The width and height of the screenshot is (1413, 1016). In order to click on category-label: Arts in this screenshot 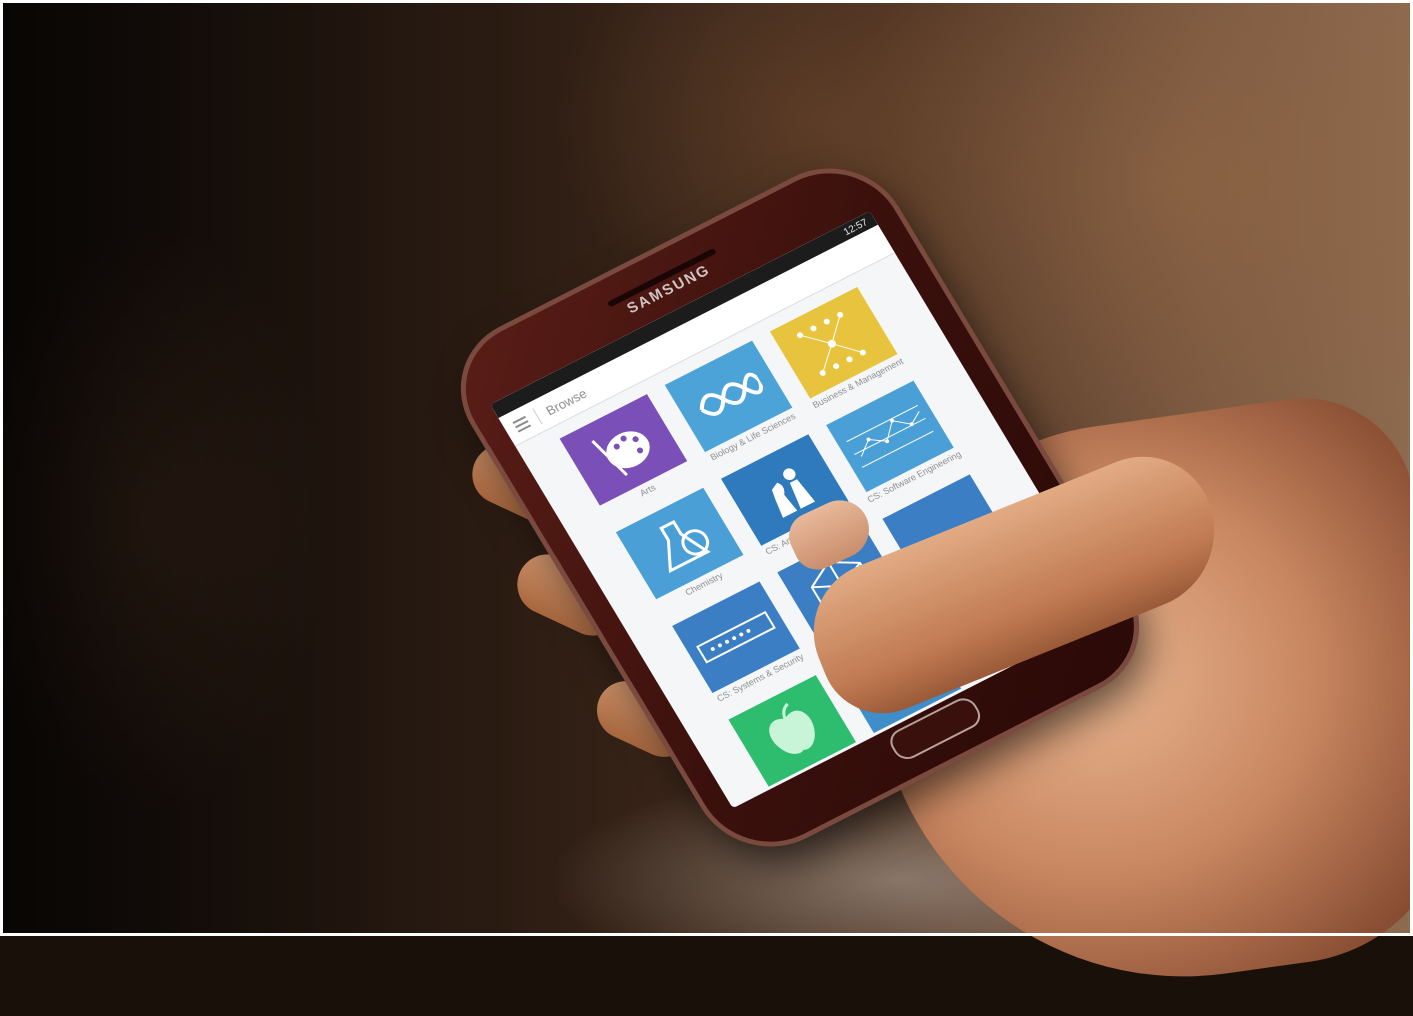, I will do `click(647, 490)`.